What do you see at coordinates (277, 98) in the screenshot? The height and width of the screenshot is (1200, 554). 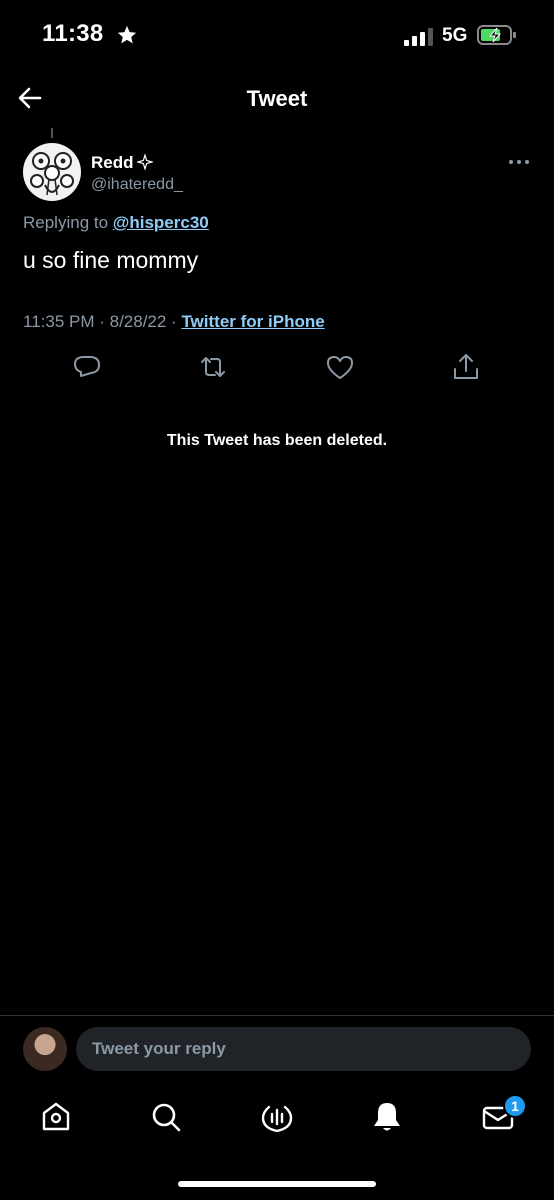 I see `page-title: Tweet` at bounding box center [277, 98].